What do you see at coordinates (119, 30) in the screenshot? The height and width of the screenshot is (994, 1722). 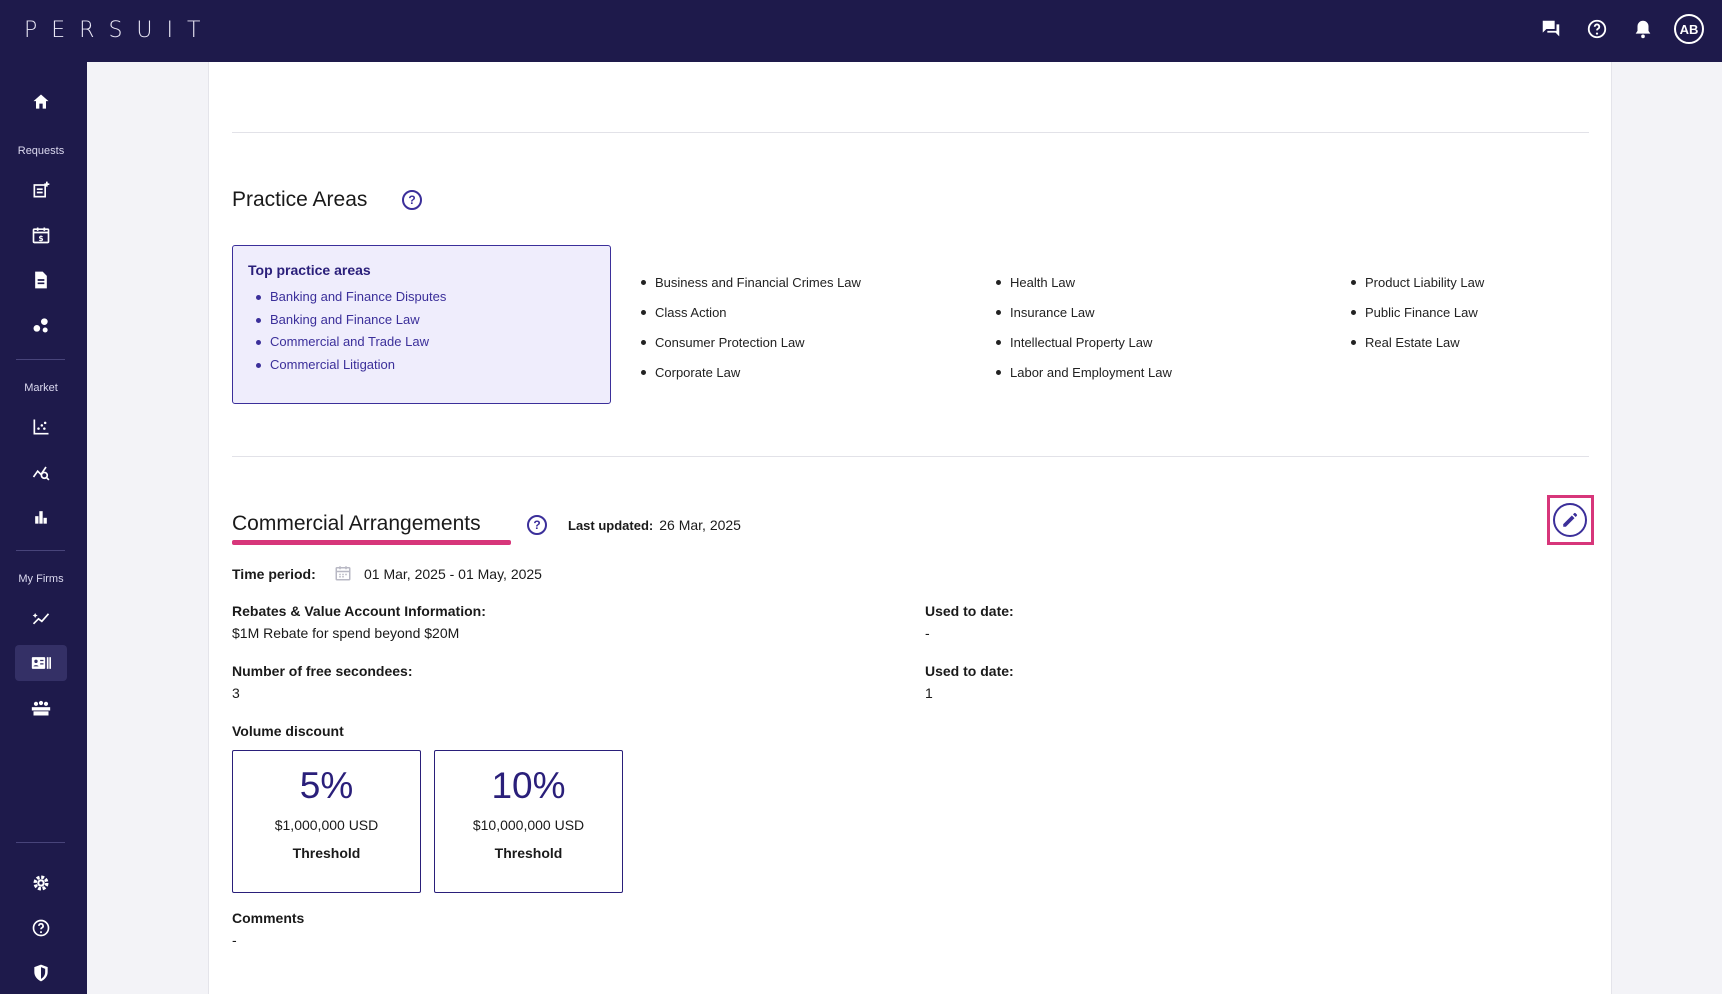 I see `persuit-logo: PERSUIT` at bounding box center [119, 30].